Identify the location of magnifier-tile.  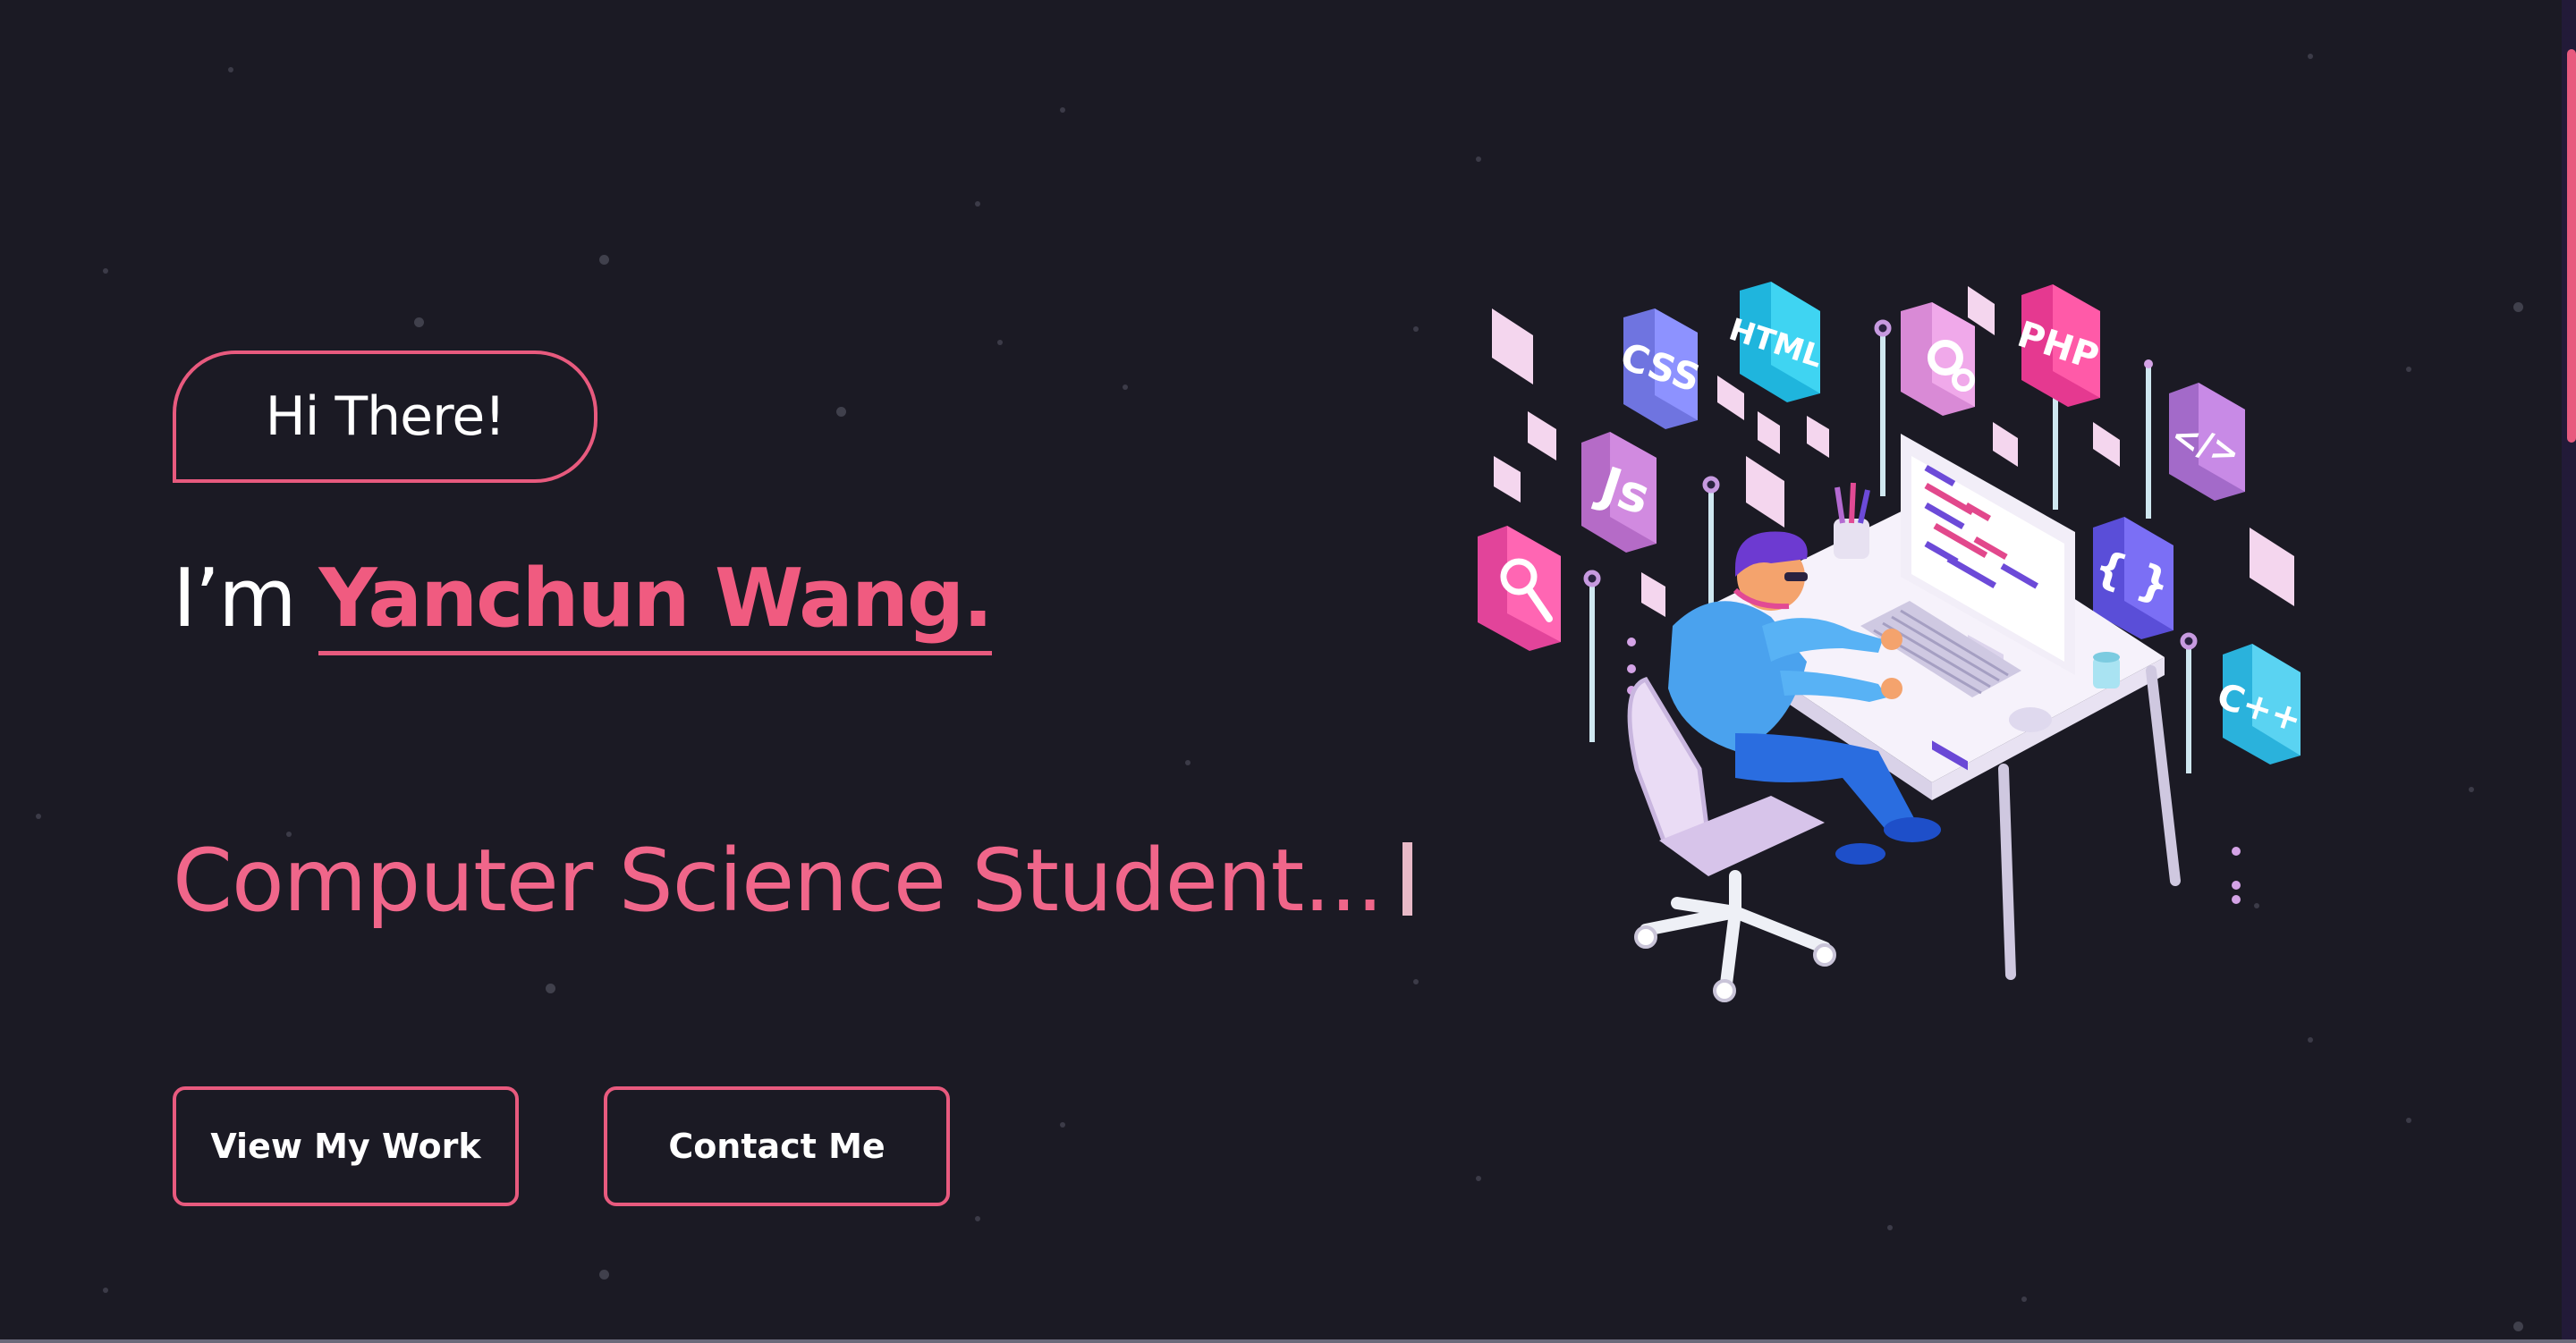
(1519, 588).